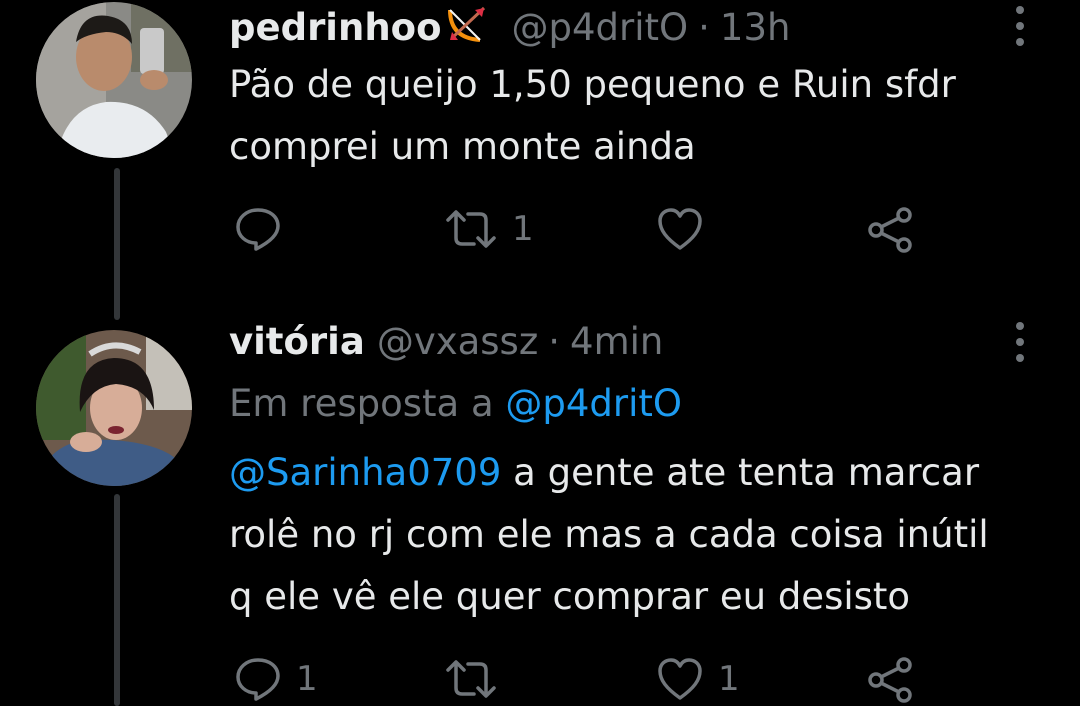 The width and height of the screenshot is (1080, 706). Describe the element at coordinates (755, 28) in the screenshot. I see `timestamp: 13h` at that location.